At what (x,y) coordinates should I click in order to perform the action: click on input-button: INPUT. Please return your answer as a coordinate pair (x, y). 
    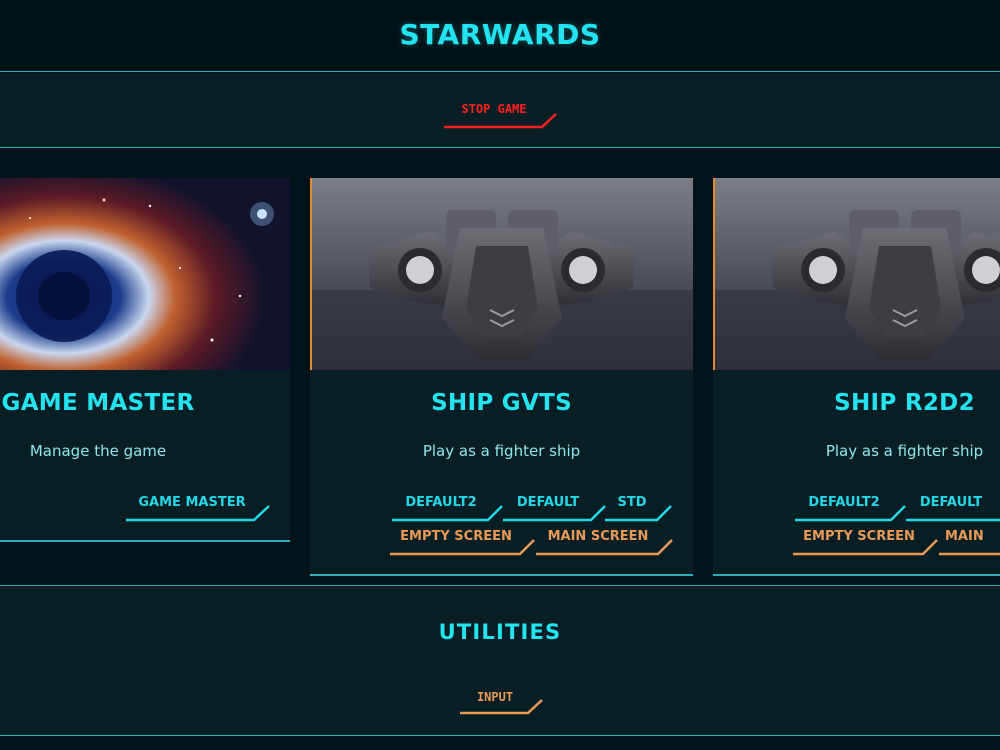
    Looking at the image, I should click on (502, 703).